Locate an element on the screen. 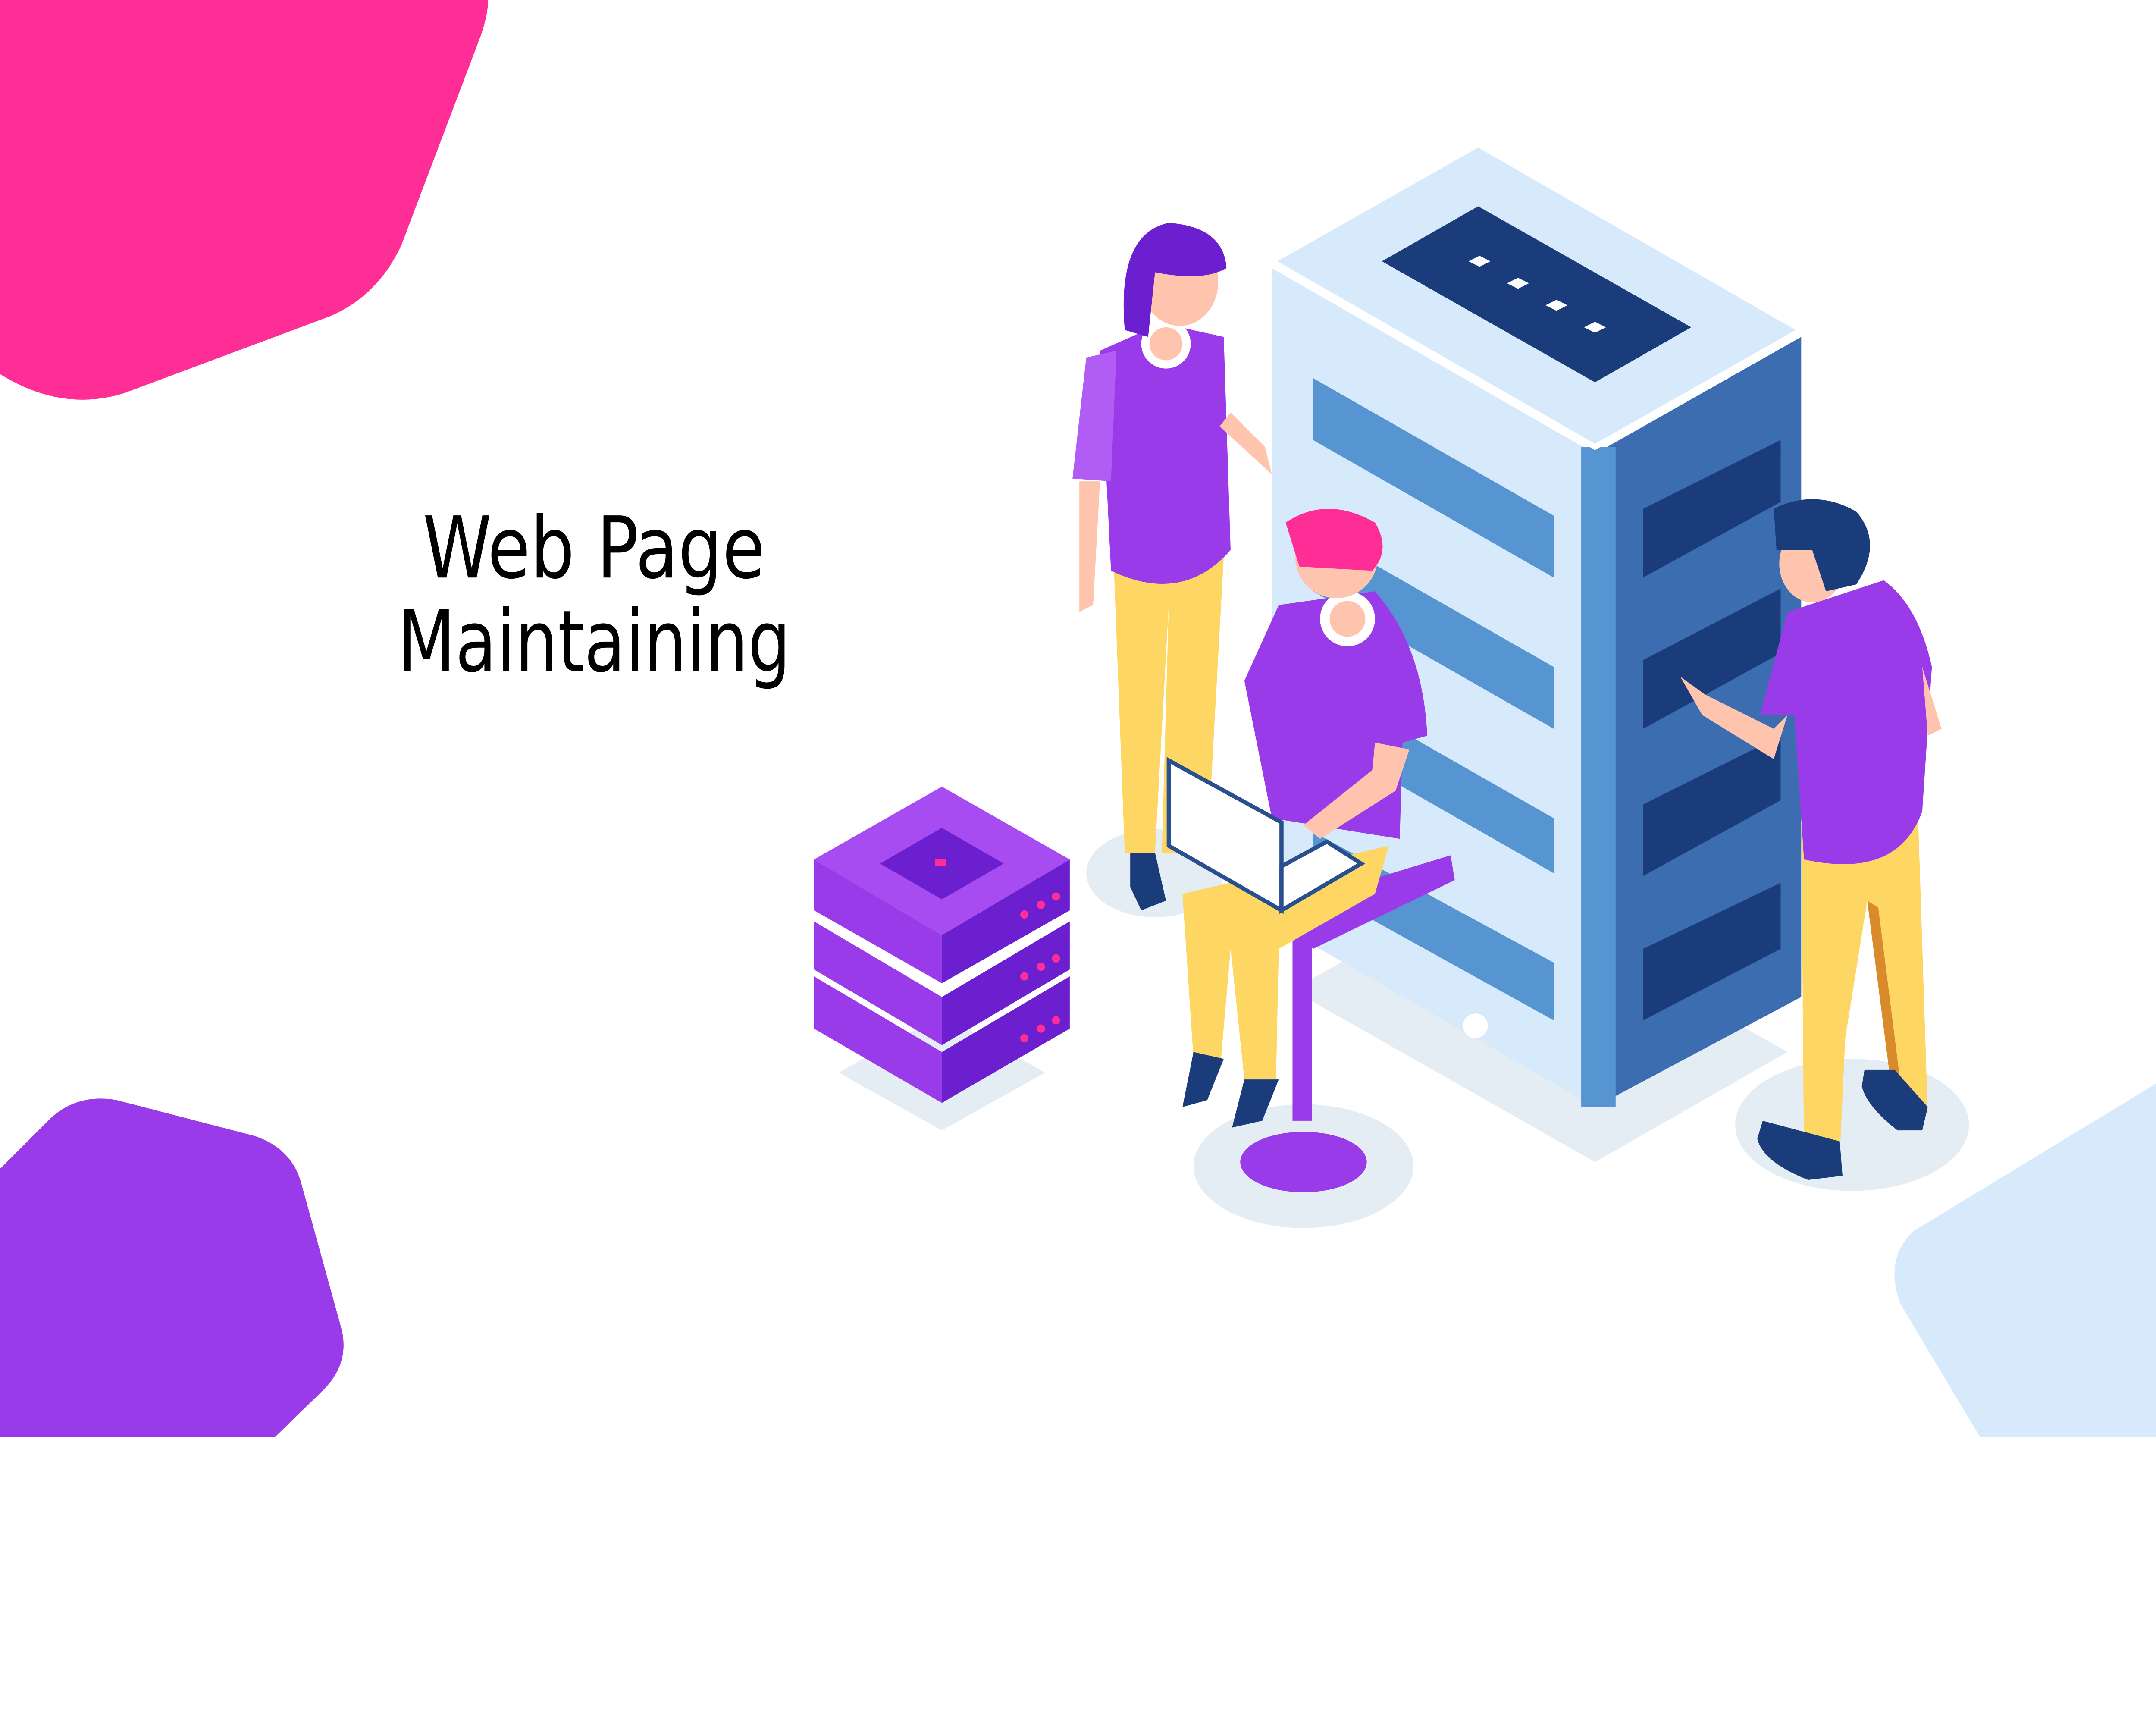 This screenshot has height=1725, width=2156. server-stack-icon is located at coordinates (942, 945).